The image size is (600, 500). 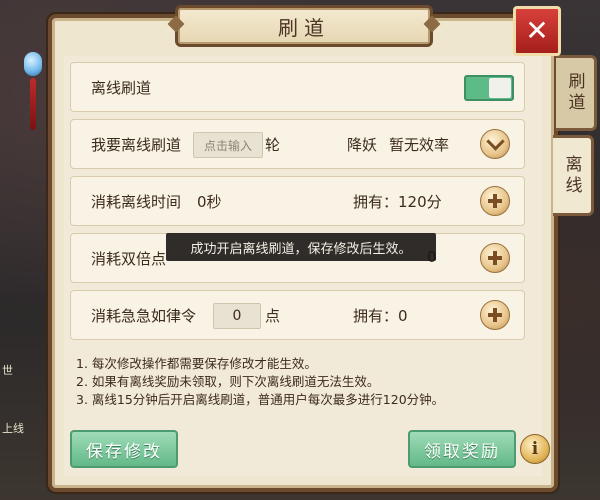 I want to click on scene-text: 上线, so click(x=13, y=428).